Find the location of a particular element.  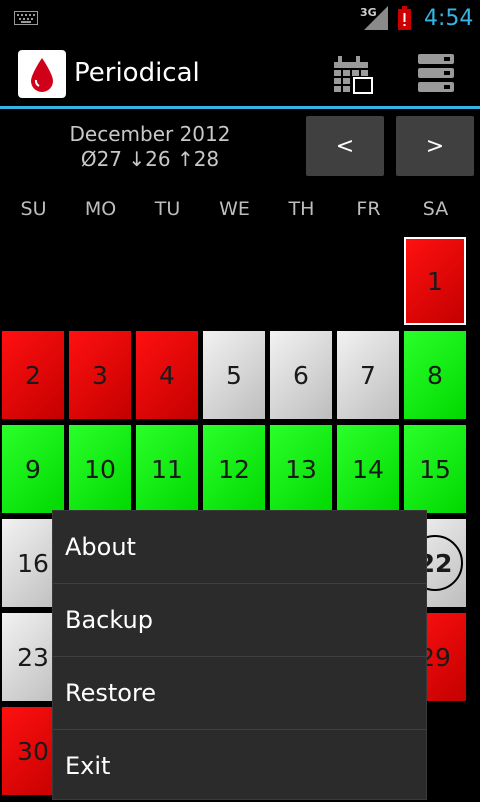

day-cell: 4 is located at coordinates (167, 375).